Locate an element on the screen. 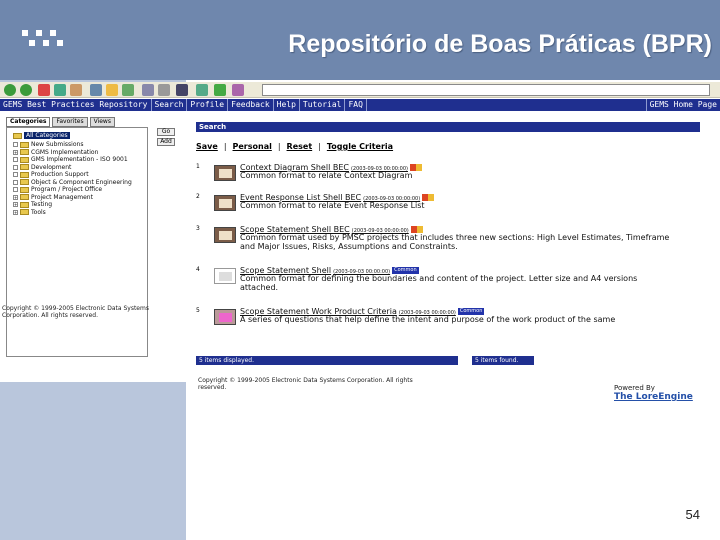  tree-item-label: CGMS Implementation is located at coordinates (65, 152).